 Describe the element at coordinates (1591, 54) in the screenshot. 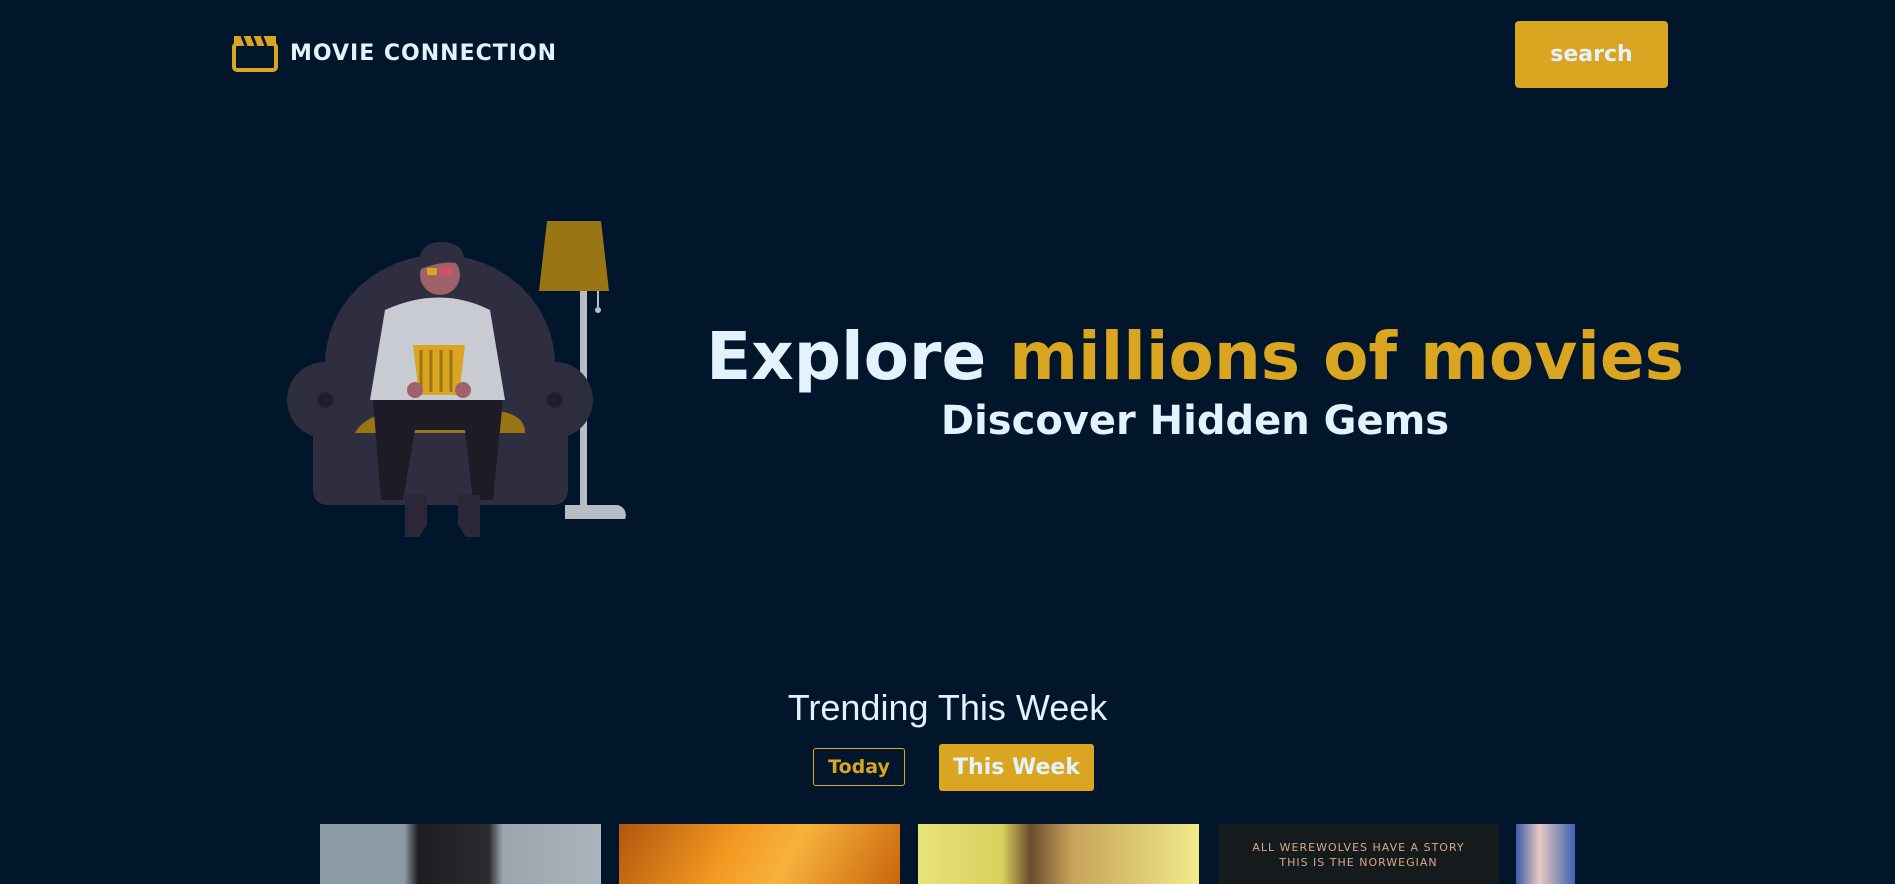

I see `search-button: search` at that location.